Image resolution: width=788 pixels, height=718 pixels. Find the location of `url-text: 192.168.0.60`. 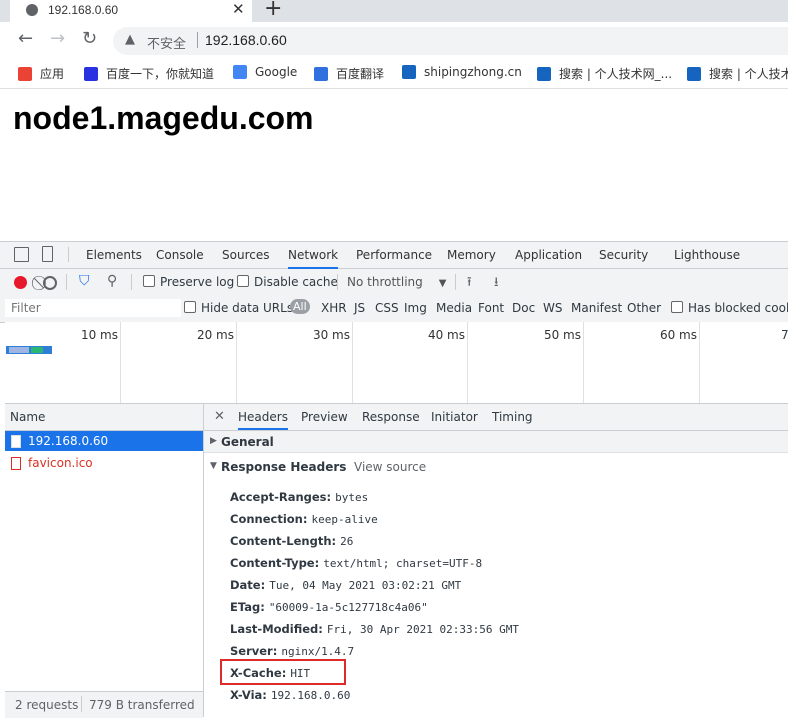

url-text: 192.168.0.60 is located at coordinates (246, 40).